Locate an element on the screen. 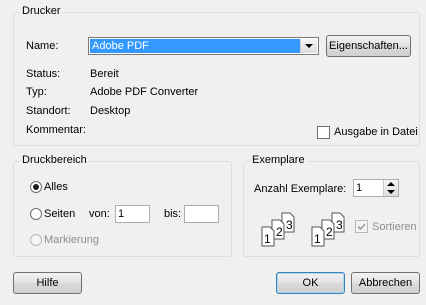 This screenshot has width=426, height=305. type-label: Typ: is located at coordinates (36, 92).